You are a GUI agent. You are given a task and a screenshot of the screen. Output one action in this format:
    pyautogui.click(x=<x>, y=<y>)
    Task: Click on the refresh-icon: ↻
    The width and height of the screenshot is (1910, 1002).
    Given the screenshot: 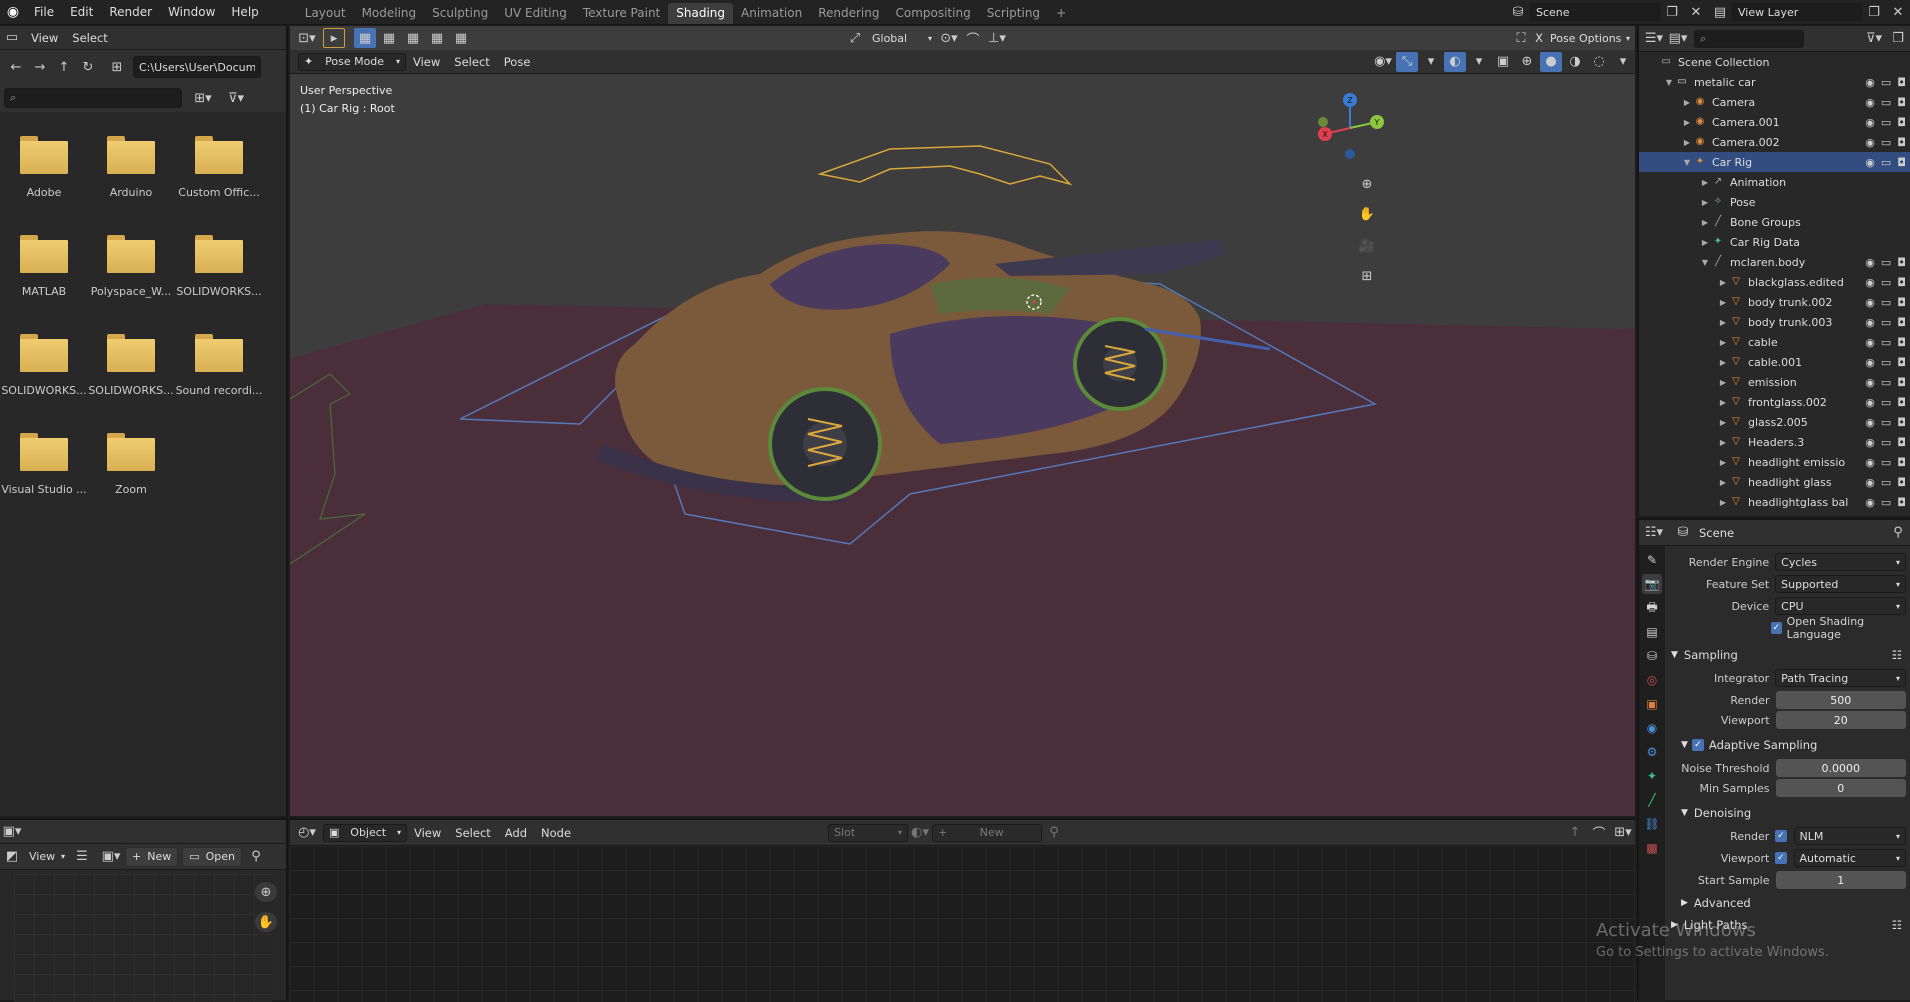 What is the action you would take?
    pyautogui.click(x=88, y=67)
    